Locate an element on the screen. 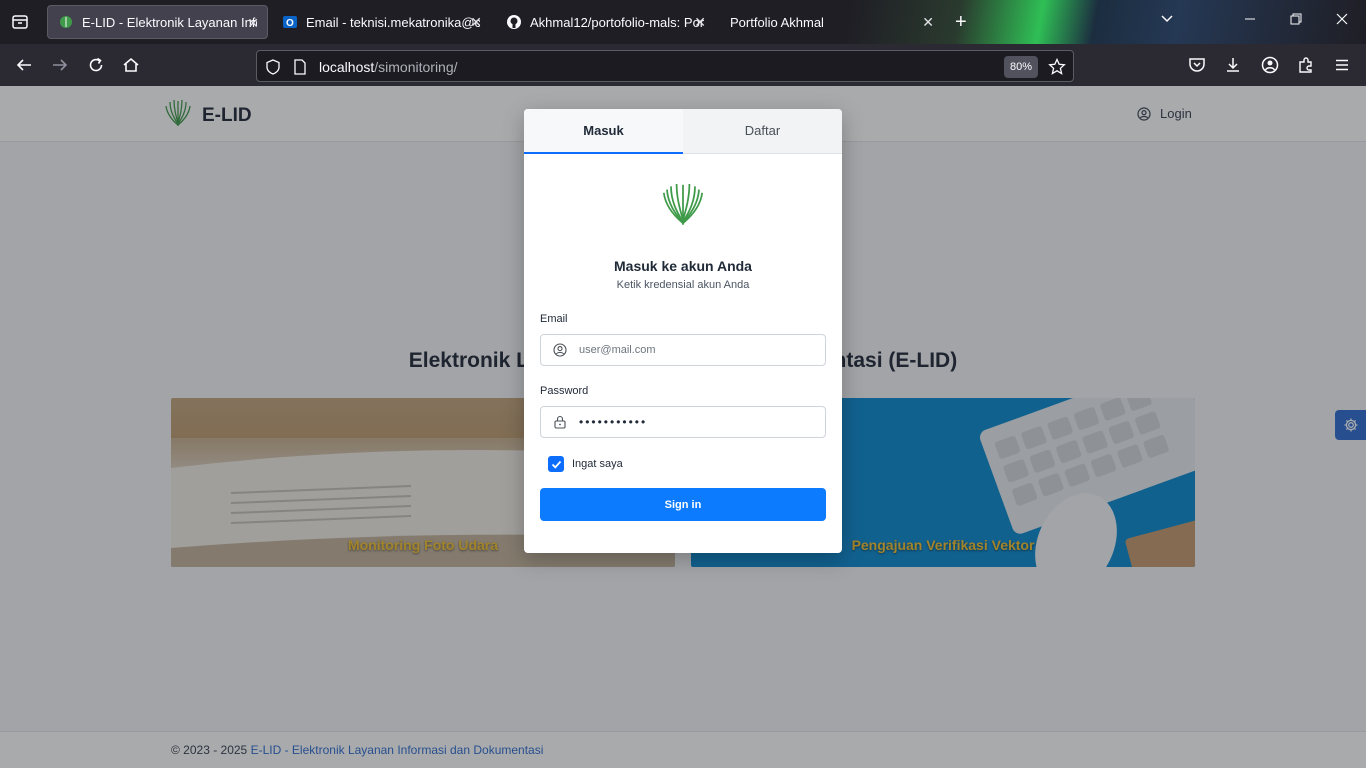  github-favicon-icon is located at coordinates (514, 22).